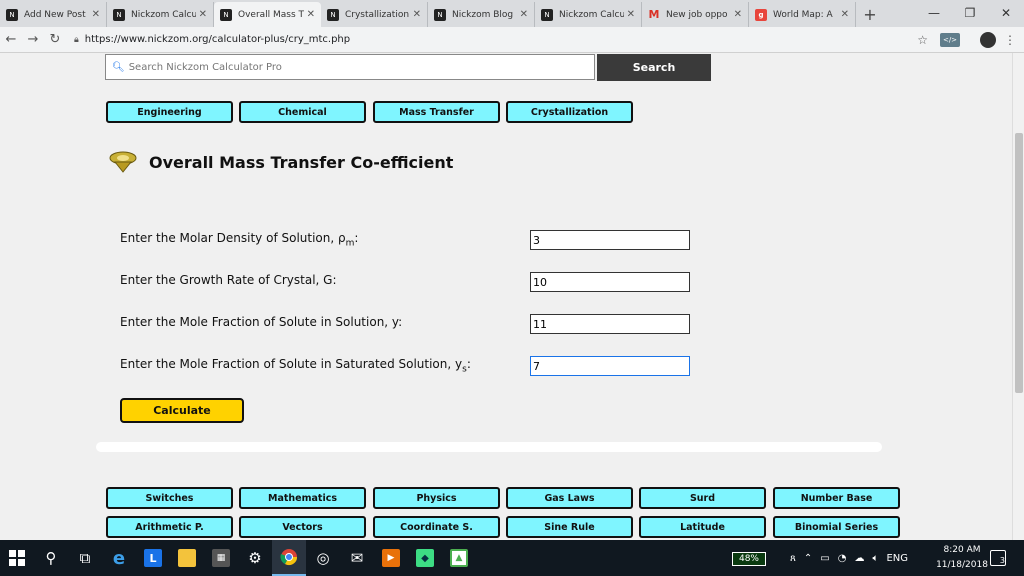  Describe the element at coordinates (51, 558) in the screenshot. I see `search-icon: ⚲` at that location.